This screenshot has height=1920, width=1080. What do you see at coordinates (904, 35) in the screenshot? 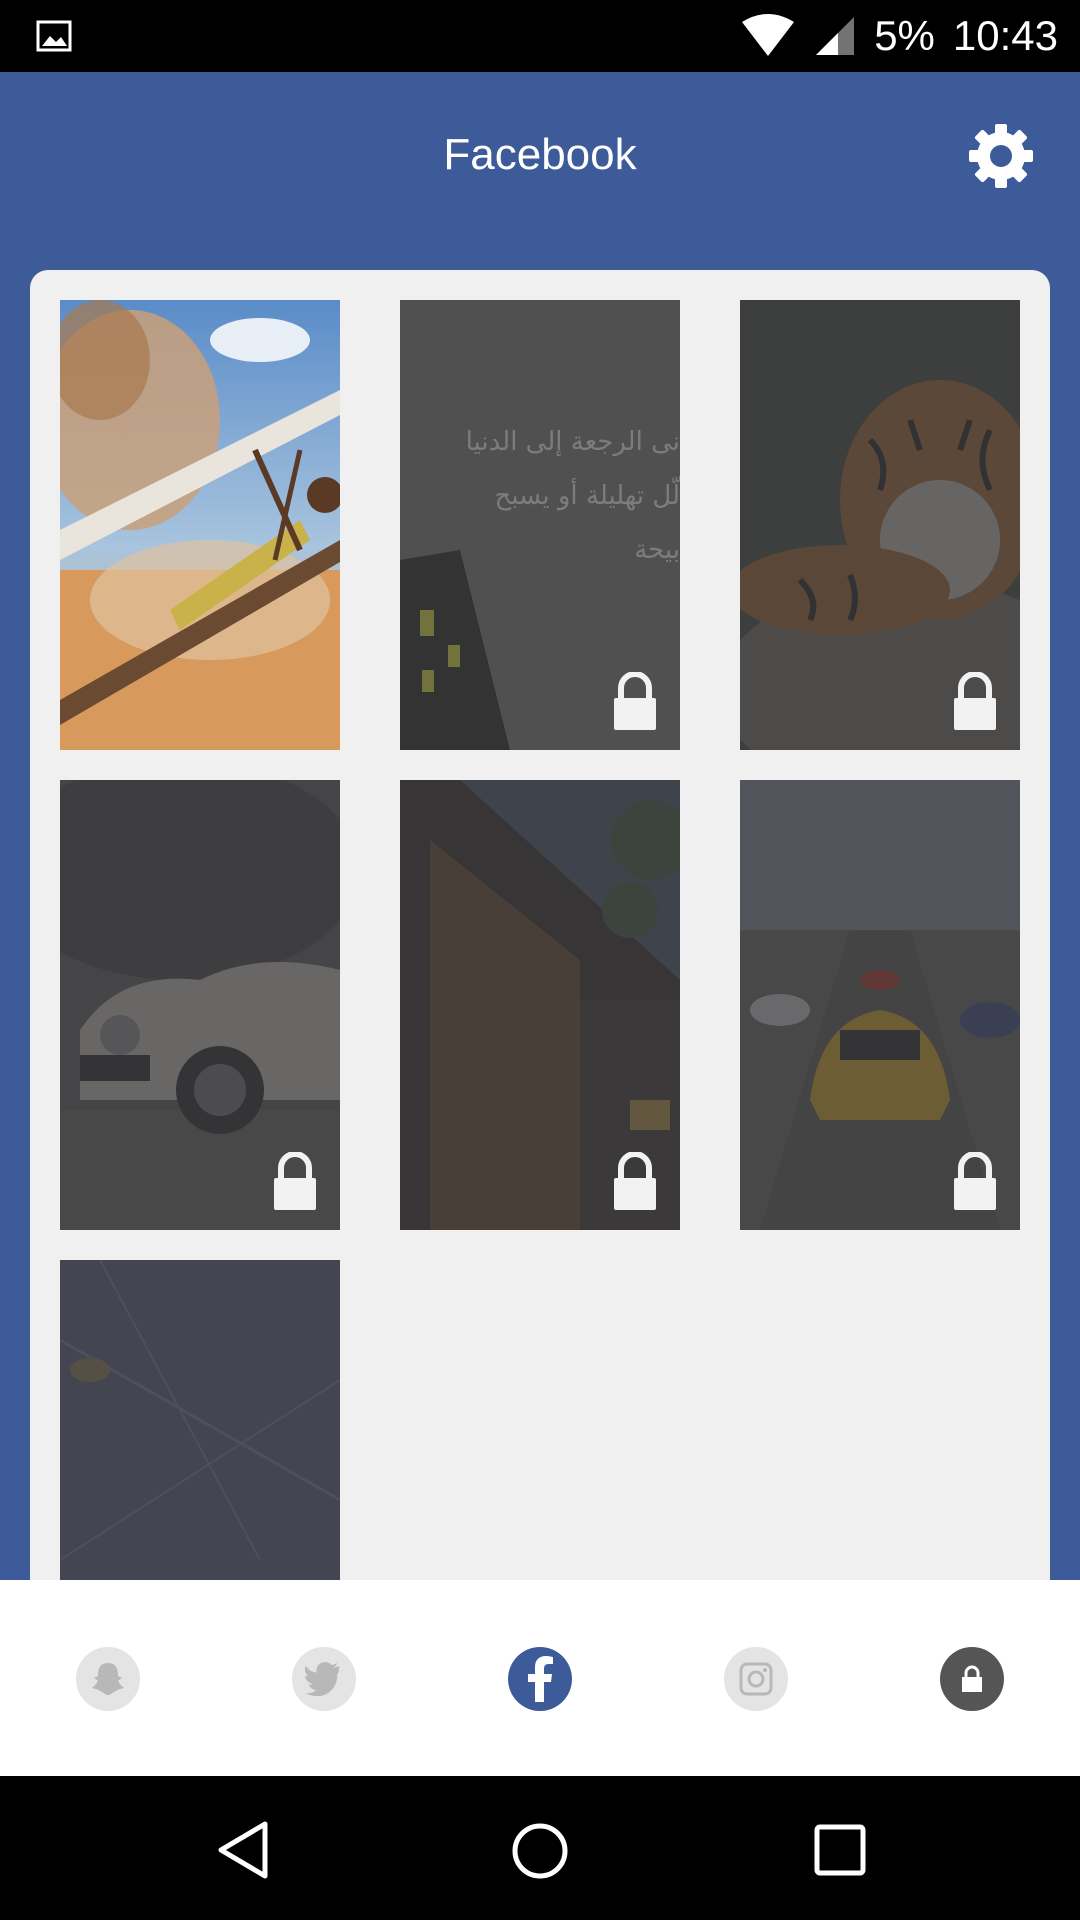
I see `battery-percent: 5%` at bounding box center [904, 35].